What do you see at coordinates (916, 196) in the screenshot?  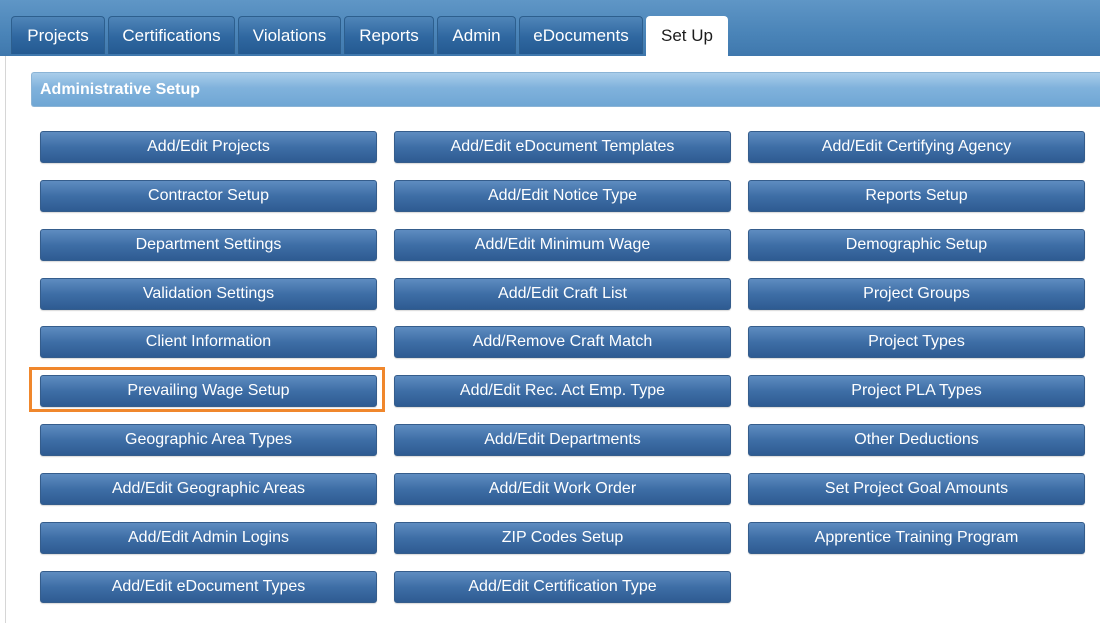 I see `button-reports-setup: Reports Setup` at bounding box center [916, 196].